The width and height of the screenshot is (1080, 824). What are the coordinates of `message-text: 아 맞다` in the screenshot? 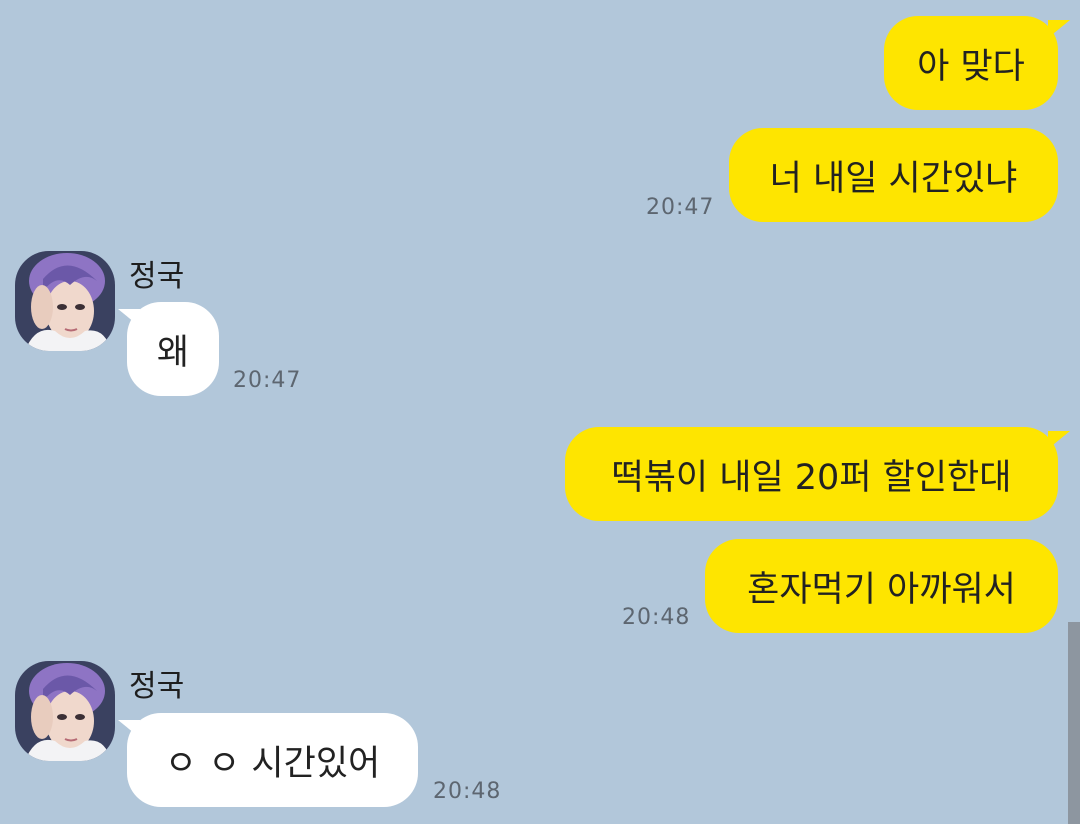 It's located at (971, 66).